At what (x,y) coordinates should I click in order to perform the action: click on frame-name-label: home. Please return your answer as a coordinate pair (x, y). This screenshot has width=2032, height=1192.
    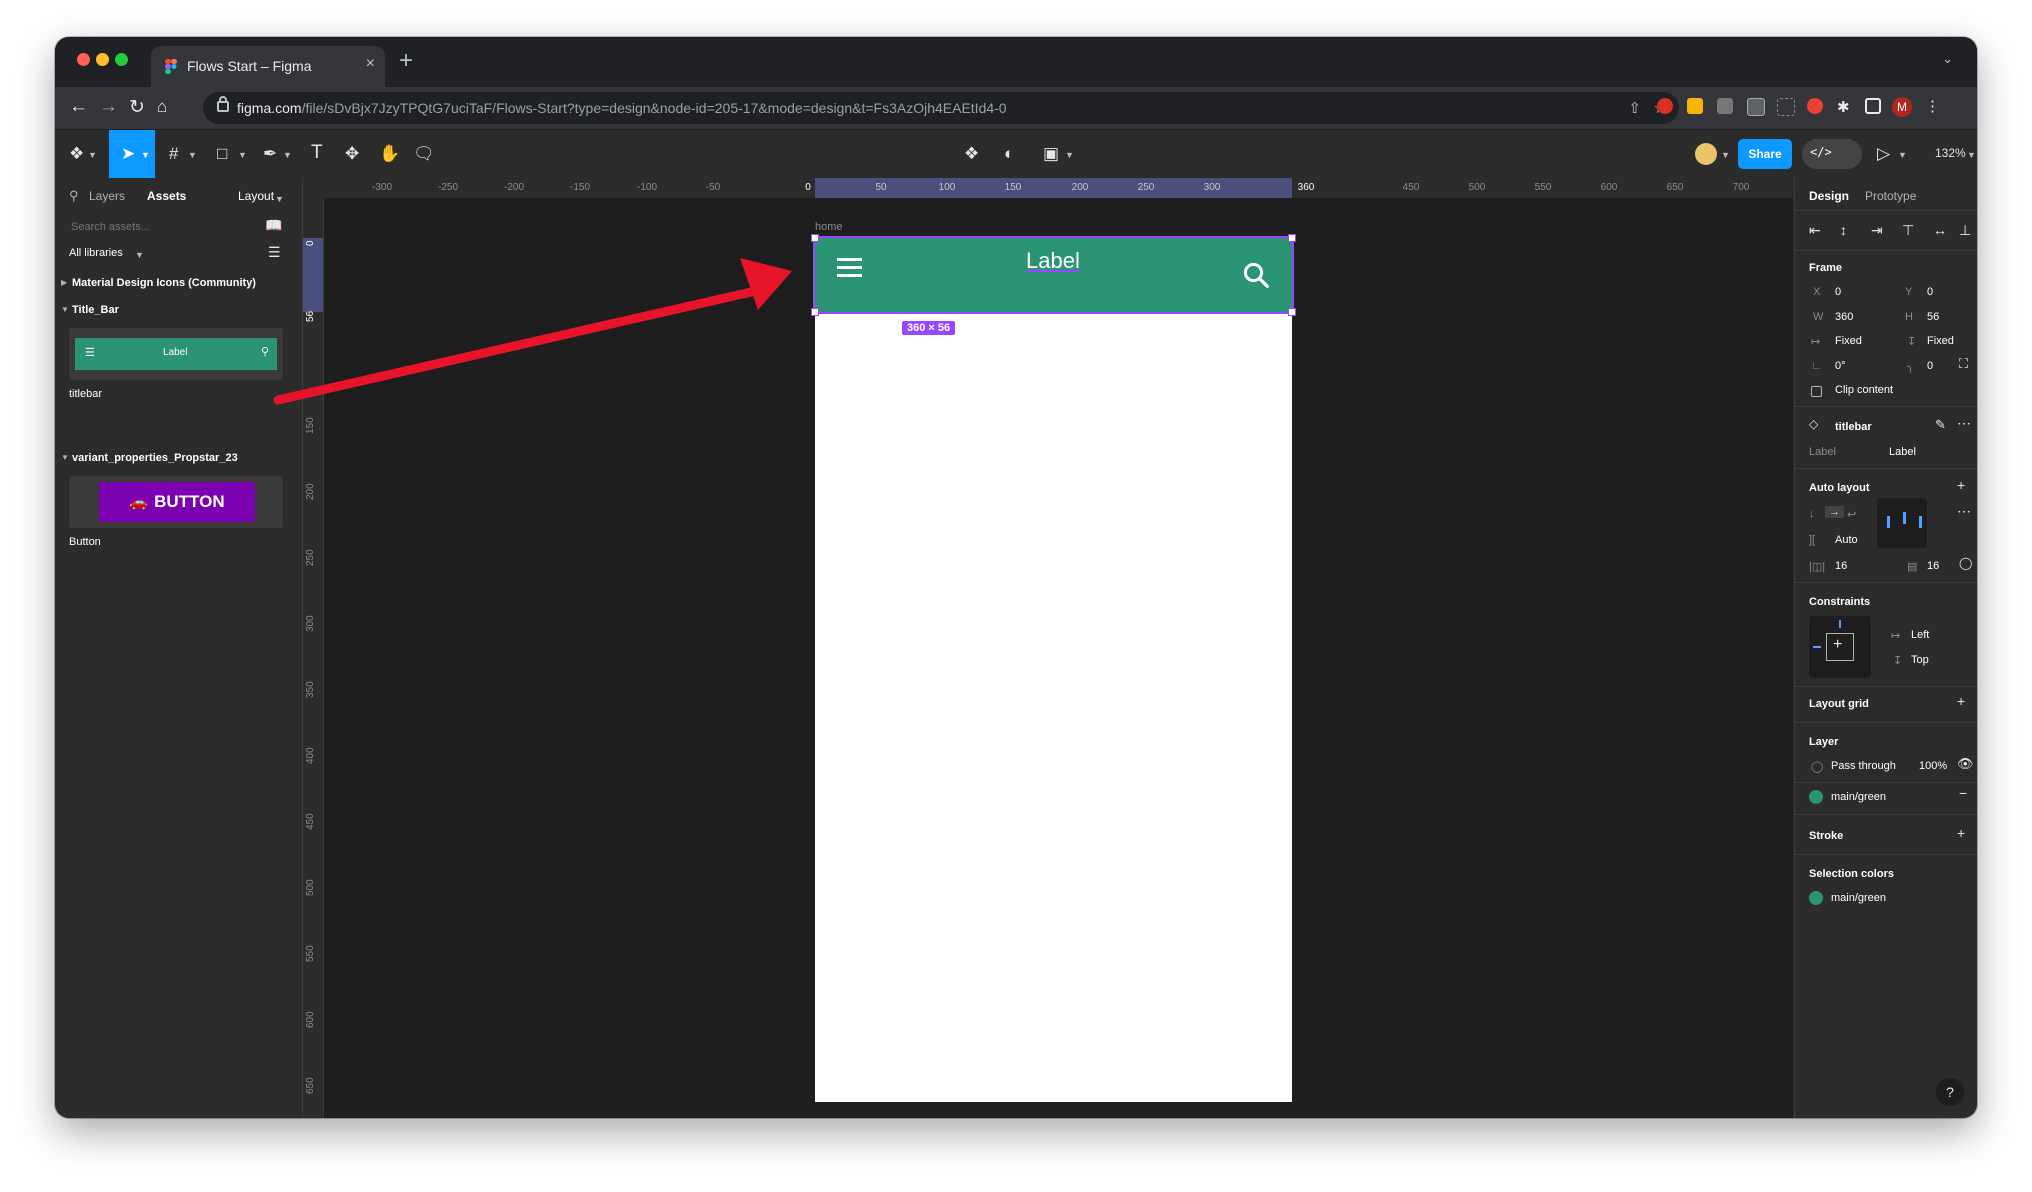
    Looking at the image, I should click on (829, 227).